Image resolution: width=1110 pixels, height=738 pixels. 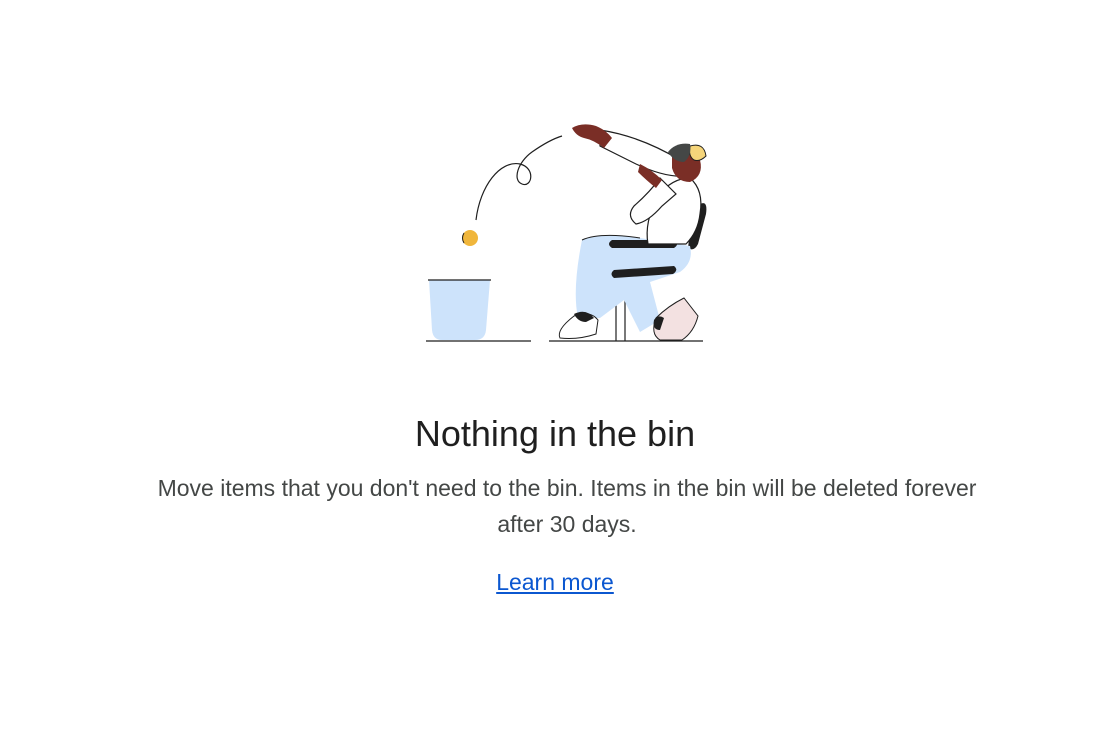 What do you see at coordinates (470, 238) in the screenshot?
I see `coin-icon` at bounding box center [470, 238].